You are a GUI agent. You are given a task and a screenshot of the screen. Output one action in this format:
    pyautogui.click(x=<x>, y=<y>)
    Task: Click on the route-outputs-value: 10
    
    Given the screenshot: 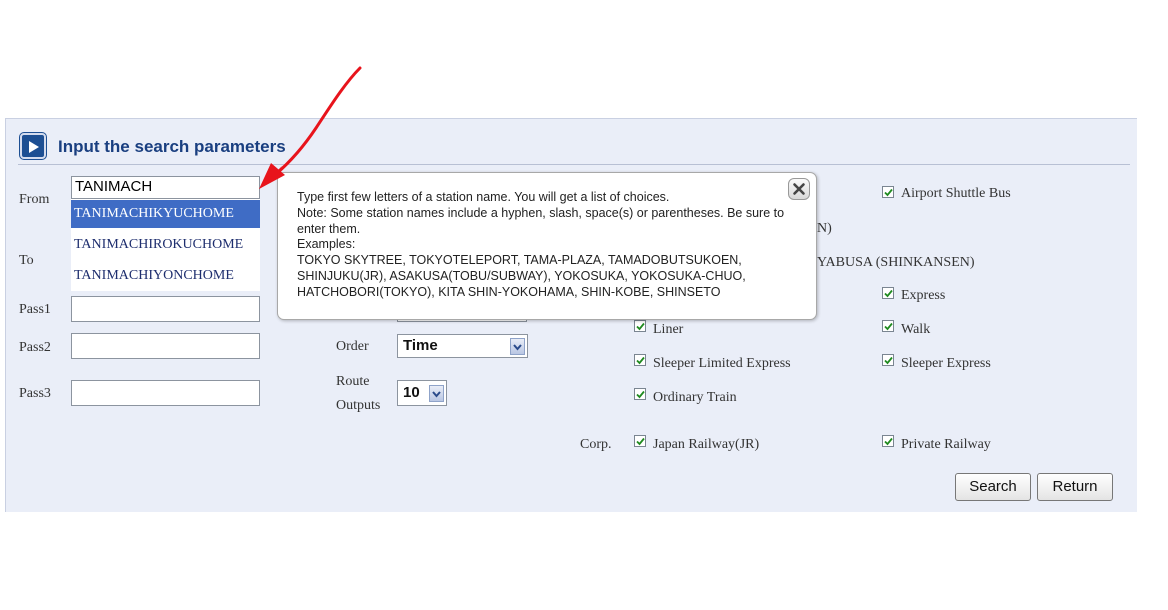 What is the action you would take?
    pyautogui.click(x=411, y=392)
    